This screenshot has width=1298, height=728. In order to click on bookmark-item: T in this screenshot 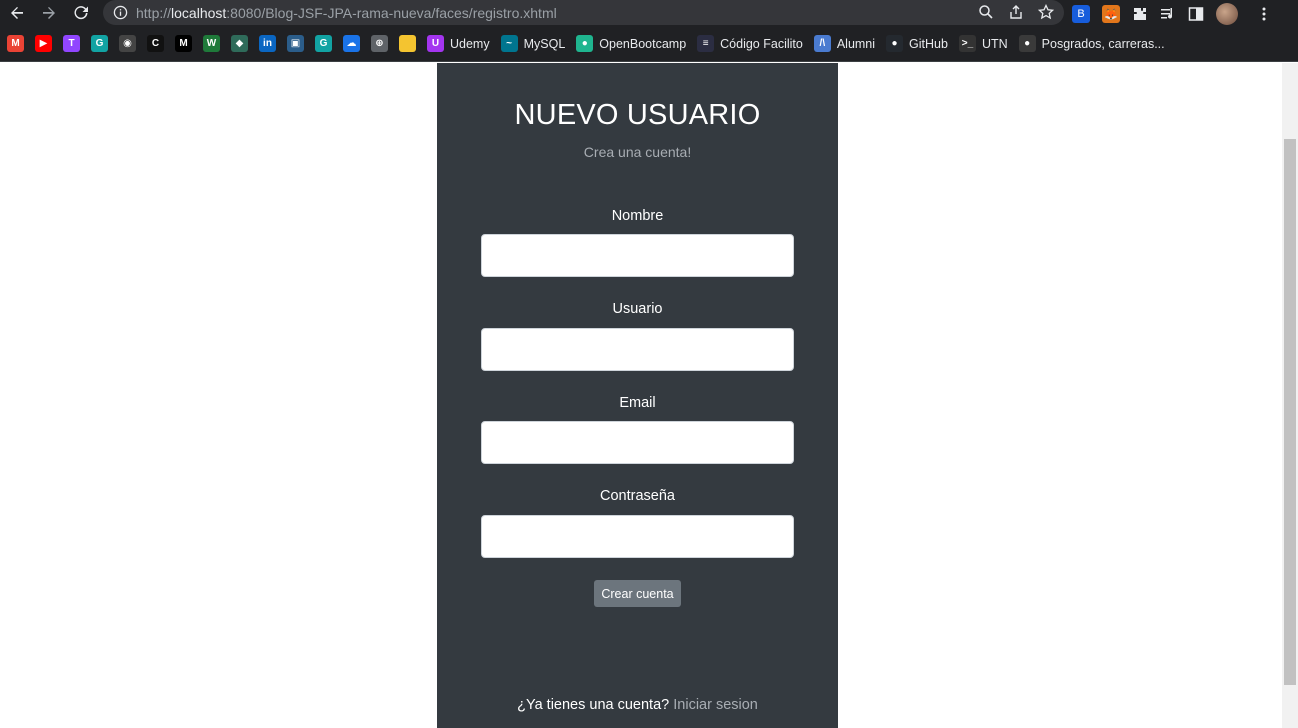, I will do `click(71, 43)`.